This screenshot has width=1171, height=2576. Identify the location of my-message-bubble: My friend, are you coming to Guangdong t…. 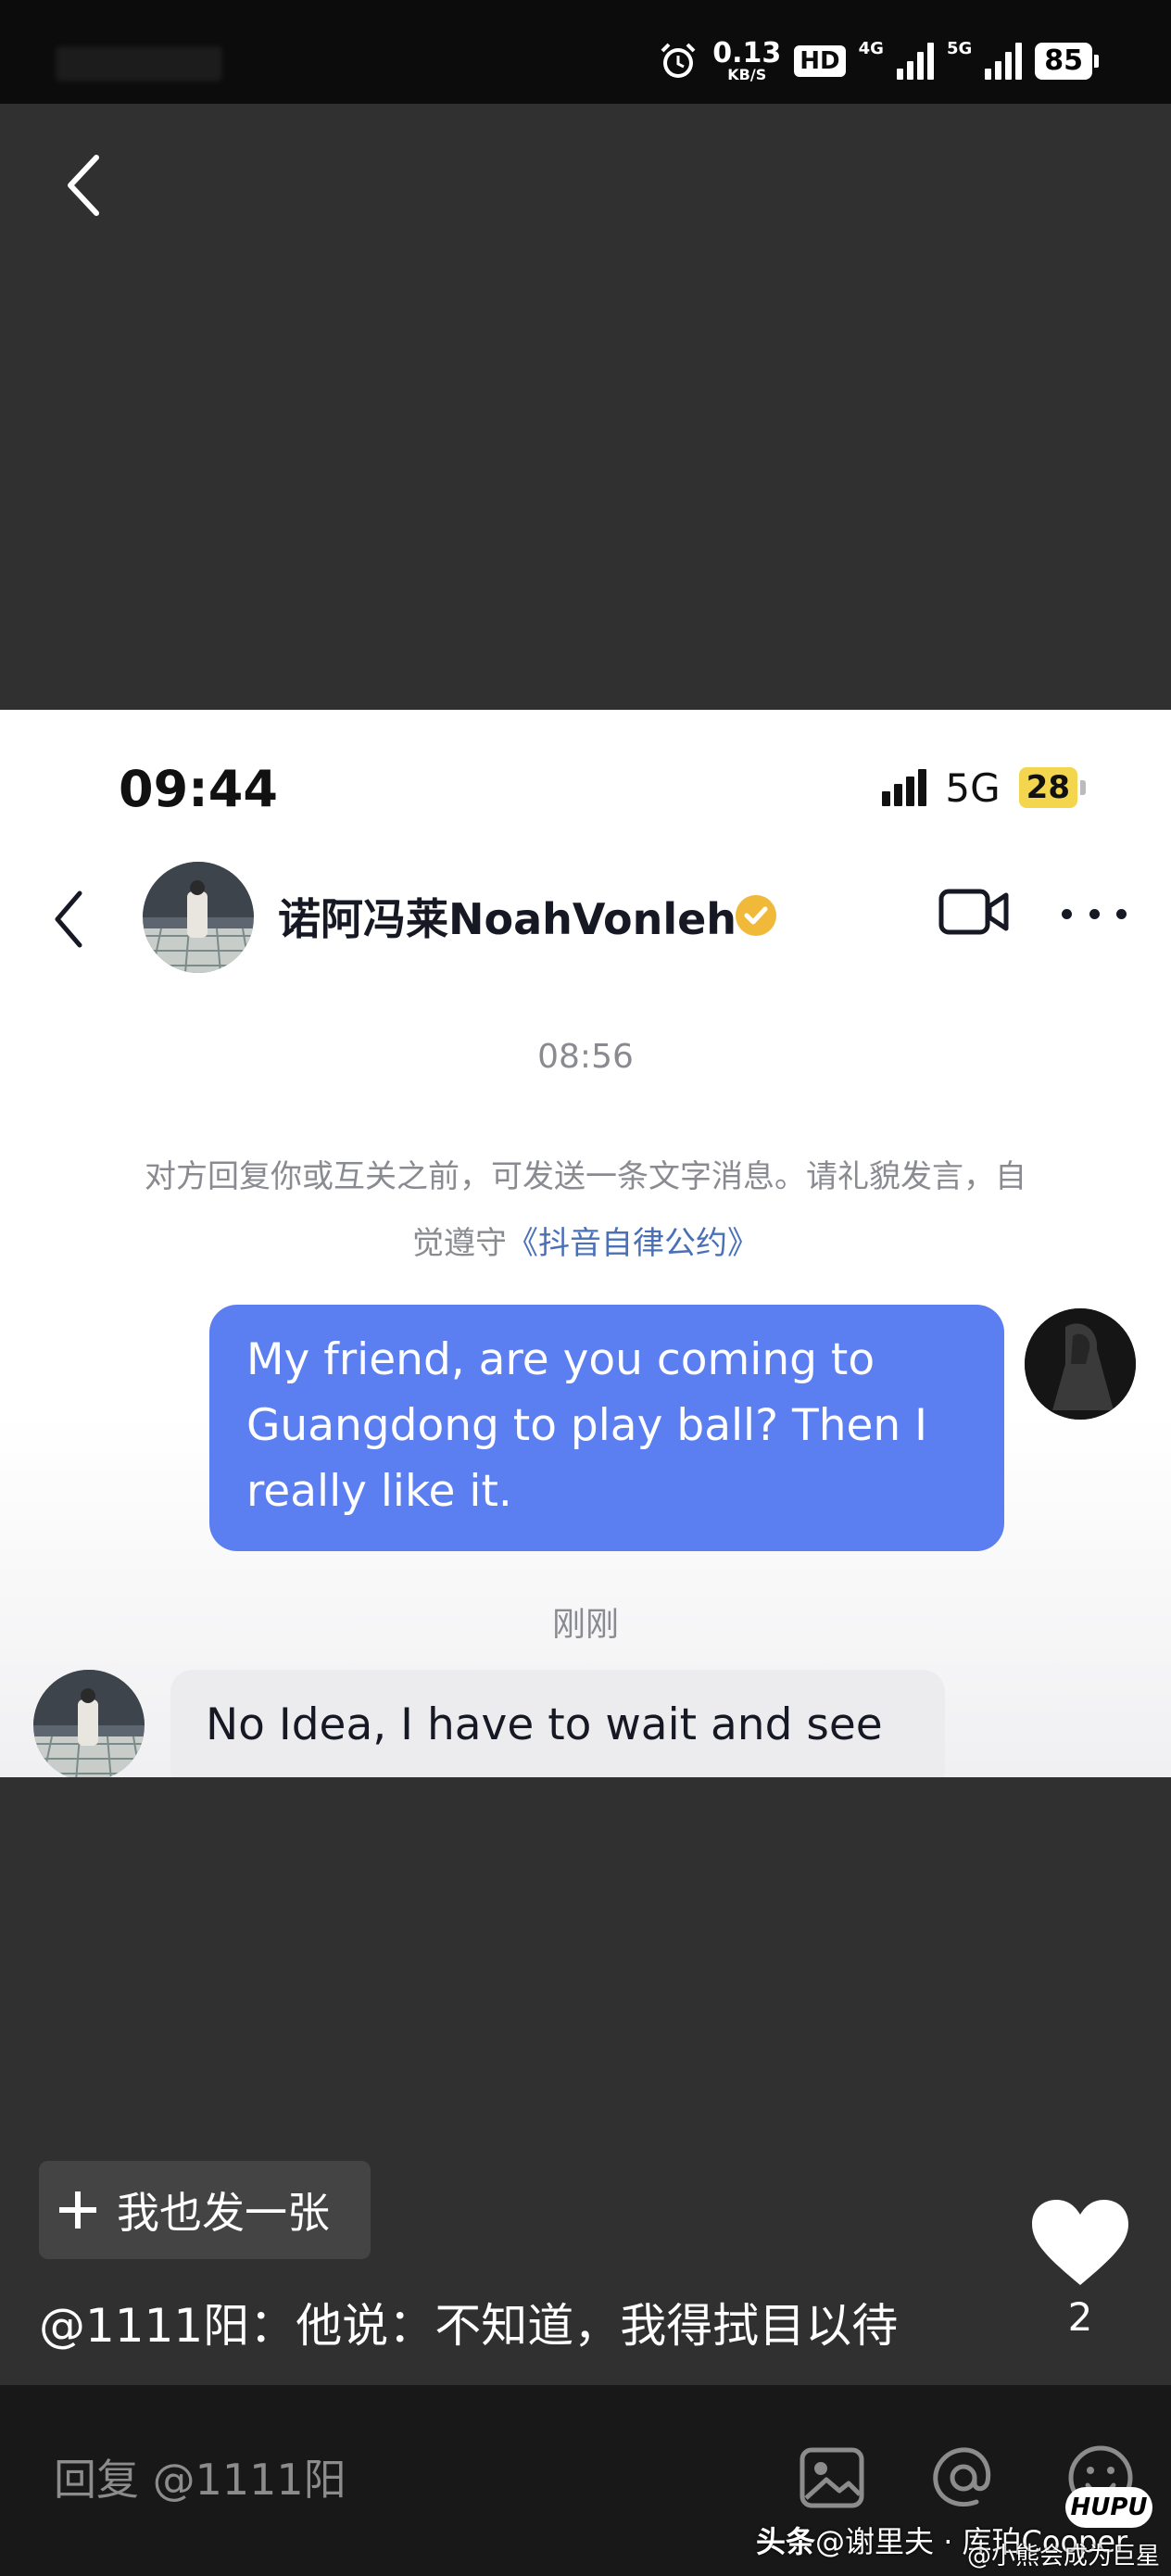
(607, 1428).